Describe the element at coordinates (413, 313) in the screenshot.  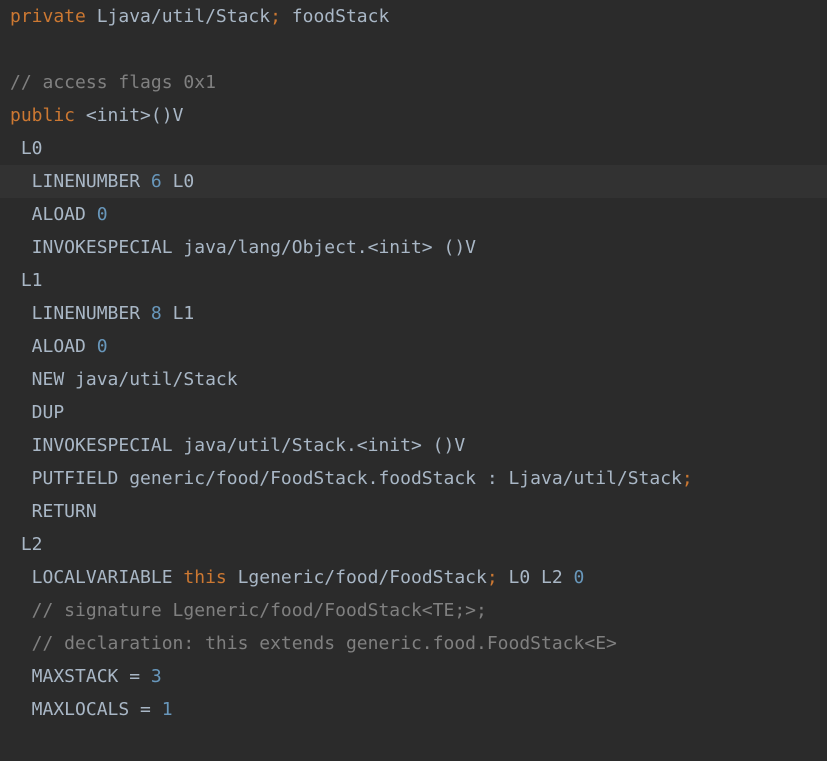
I see `code-line: LINENUMBER 8 L1` at that location.